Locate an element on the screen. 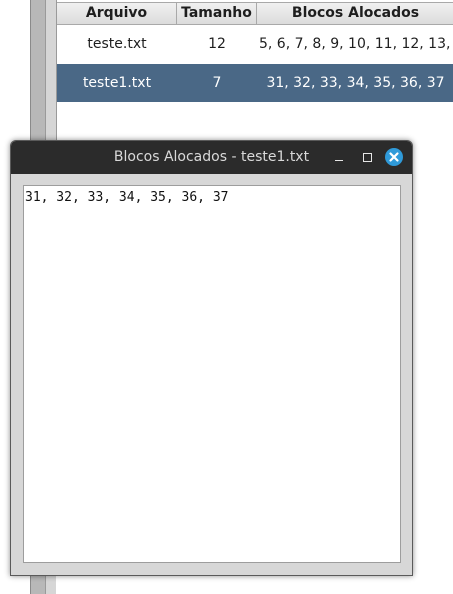 This screenshot has width=453, height=594. column-header-blocos-alocados: Blocos Alocados is located at coordinates (355, 13).